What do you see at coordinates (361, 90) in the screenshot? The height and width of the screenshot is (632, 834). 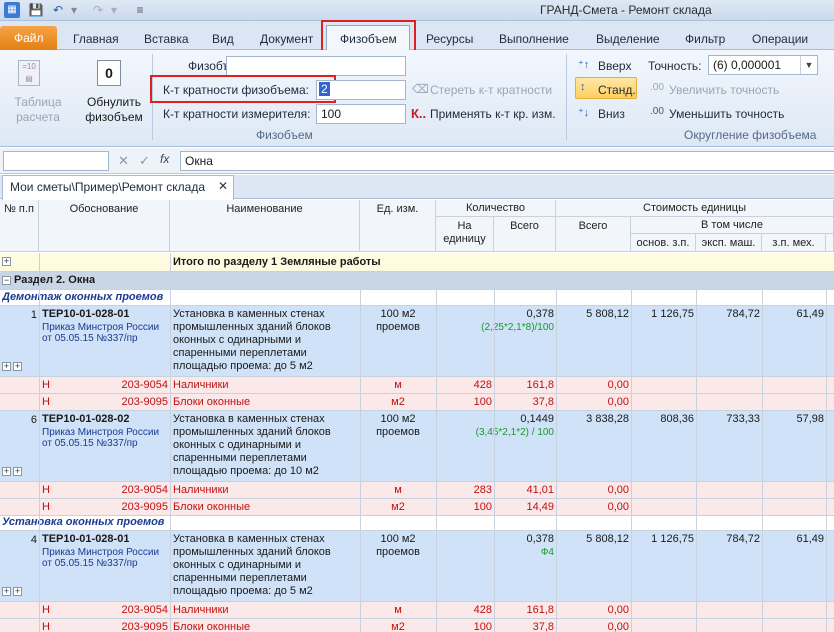 I see `k-fizobjem-input: 2` at bounding box center [361, 90].